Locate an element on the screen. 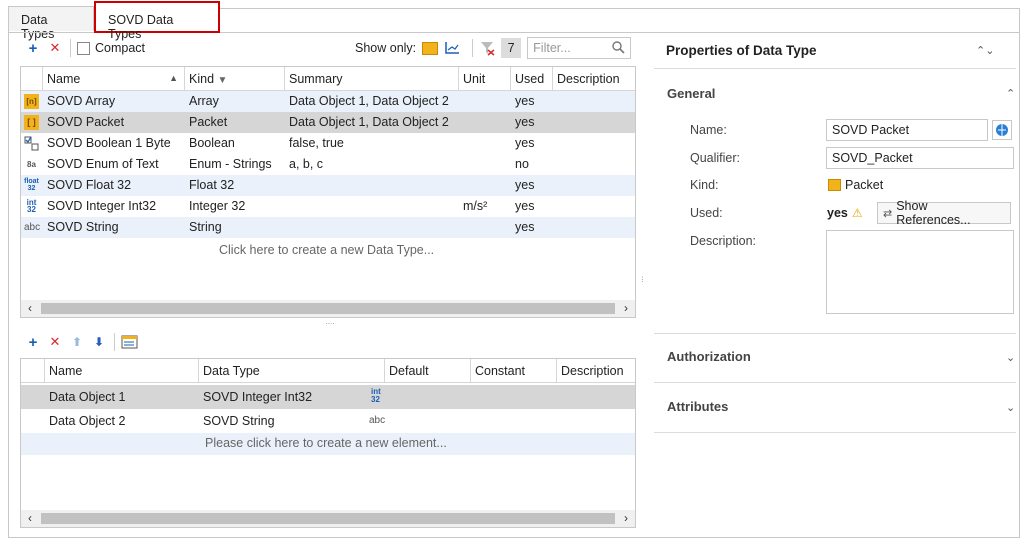 This screenshot has height=544, width=1028. table-row: Data Object 2 SOVD String abc is located at coordinates (328, 421).